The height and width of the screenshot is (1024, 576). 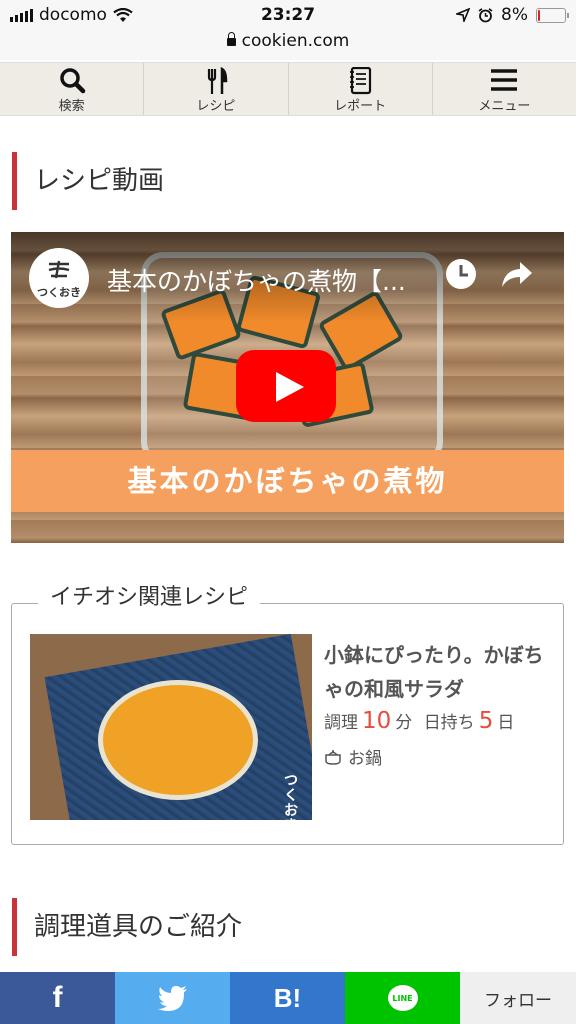 What do you see at coordinates (231, 39) in the screenshot?
I see `lock-icon` at bounding box center [231, 39].